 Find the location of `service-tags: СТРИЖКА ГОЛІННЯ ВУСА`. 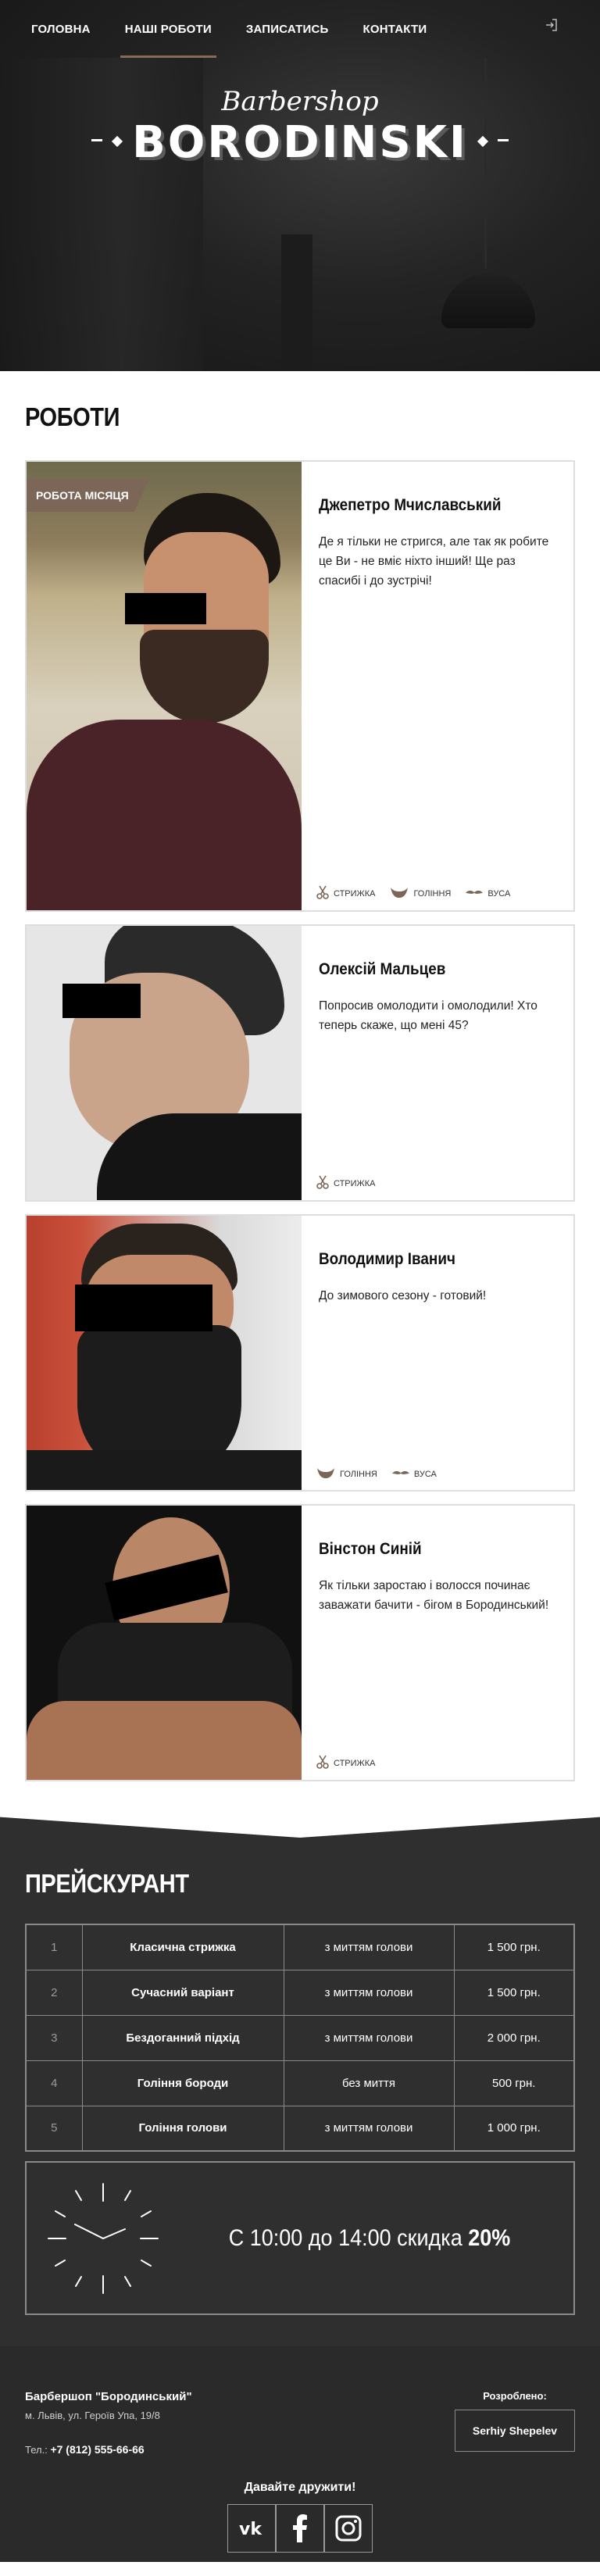

service-tags: СТРИЖКА ГОЛІННЯ ВУСА is located at coordinates (420, 893).